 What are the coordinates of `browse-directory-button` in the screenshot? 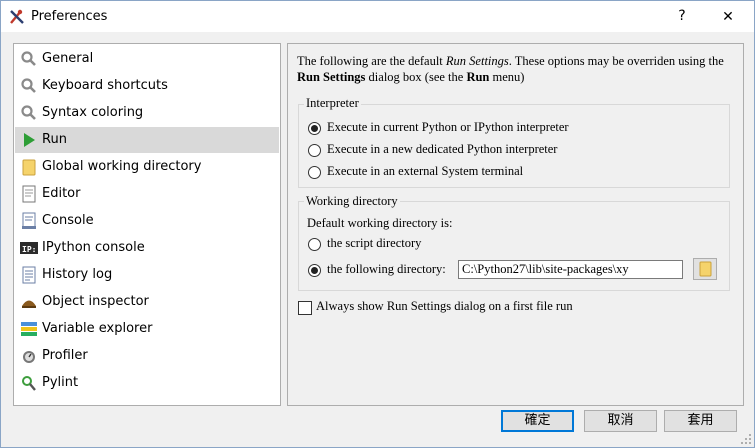 It's located at (705, 269).